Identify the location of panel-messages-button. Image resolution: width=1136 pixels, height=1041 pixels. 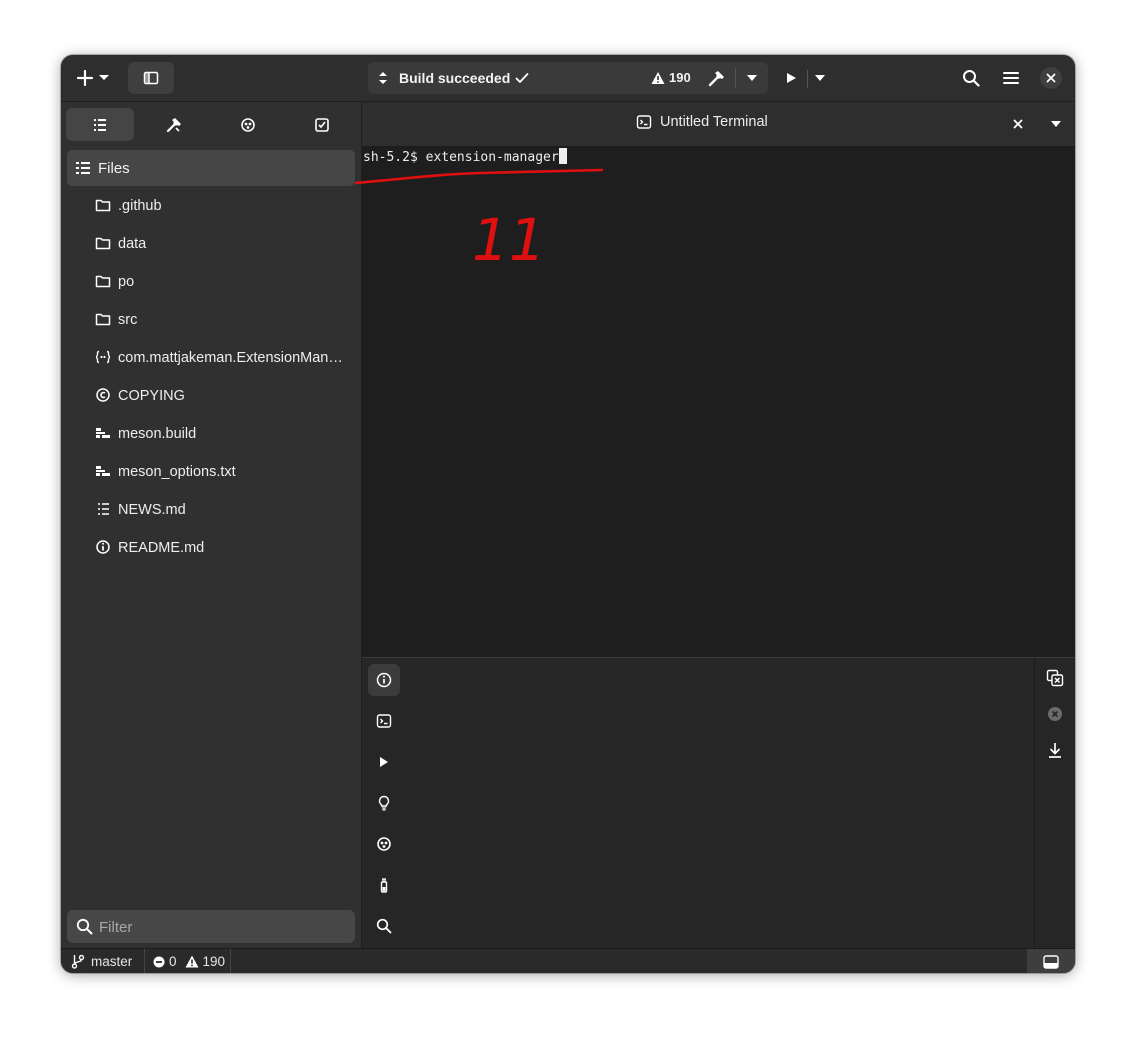
(384, 680).